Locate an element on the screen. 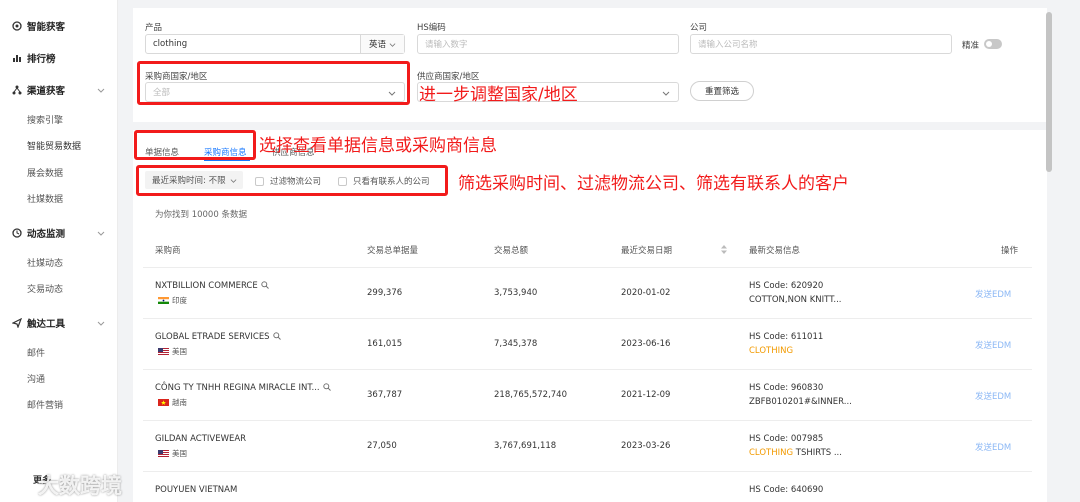 This screenshot has width=1080, height=502. buyer-country: 印度 is located at coordinates (172, 300).